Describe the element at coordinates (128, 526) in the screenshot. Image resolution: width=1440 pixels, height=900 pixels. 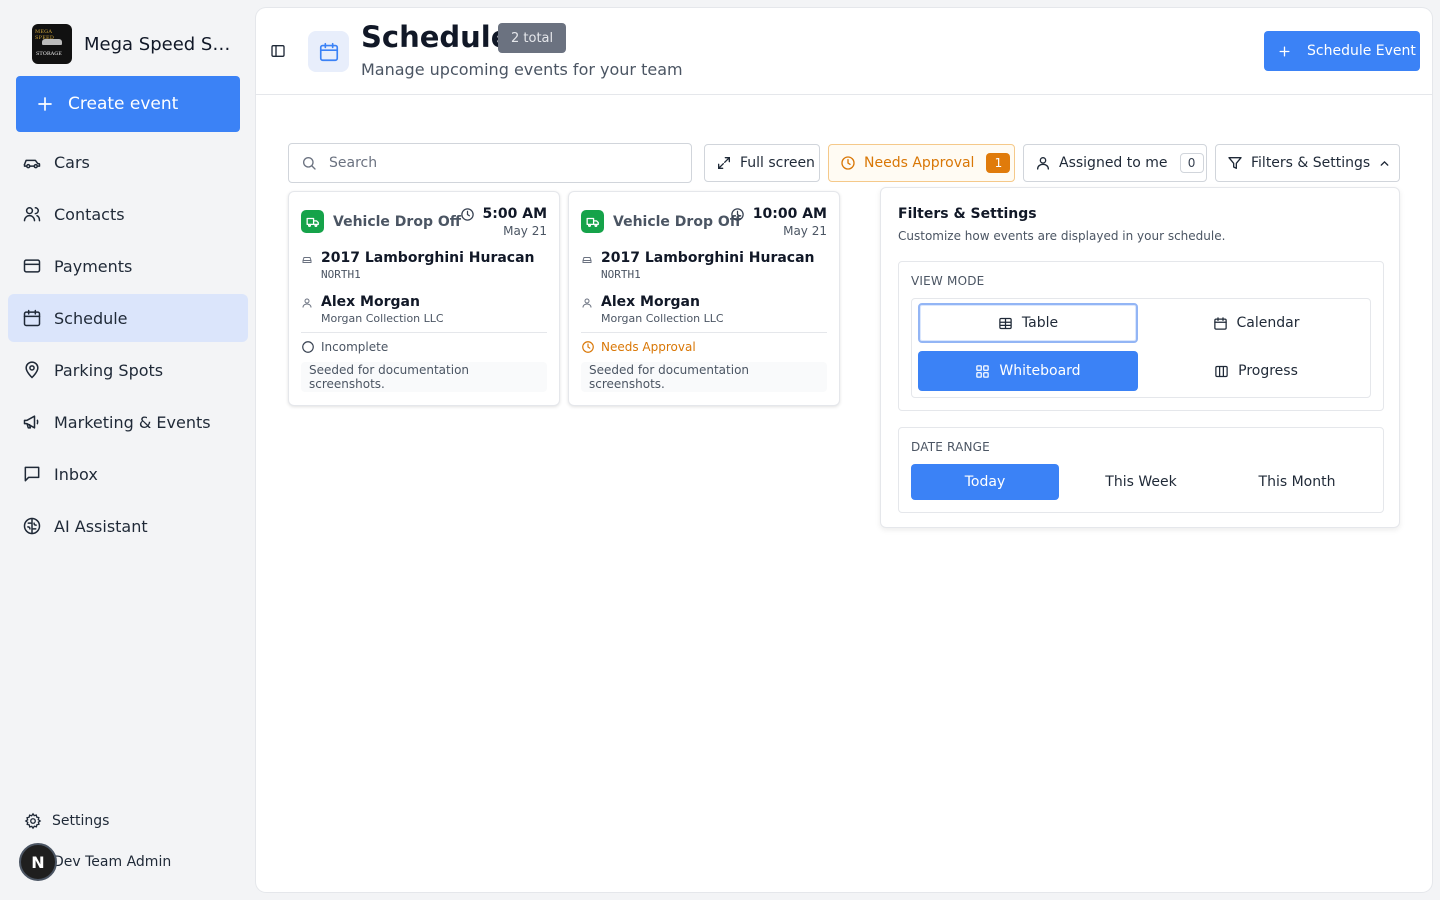
I see `sidebar-item-ai-assistant: AI Assistant` at that location.